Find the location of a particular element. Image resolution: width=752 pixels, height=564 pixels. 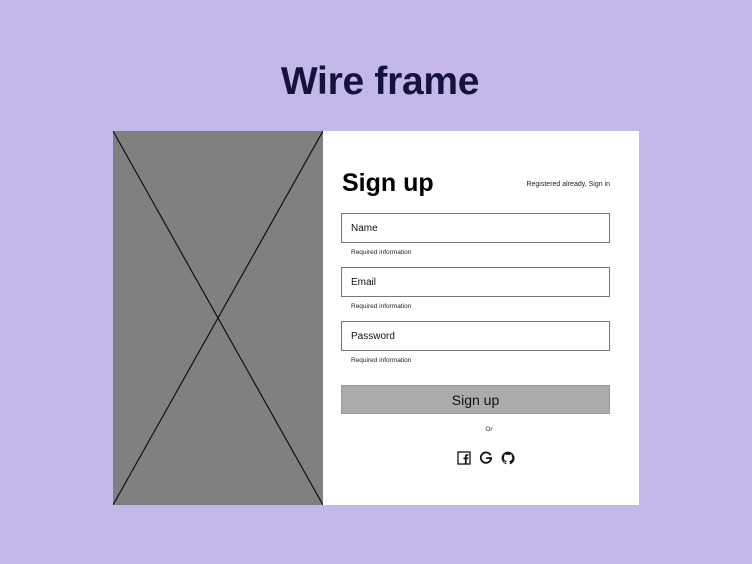

facebook-icon is located at coordinates (464, 458).